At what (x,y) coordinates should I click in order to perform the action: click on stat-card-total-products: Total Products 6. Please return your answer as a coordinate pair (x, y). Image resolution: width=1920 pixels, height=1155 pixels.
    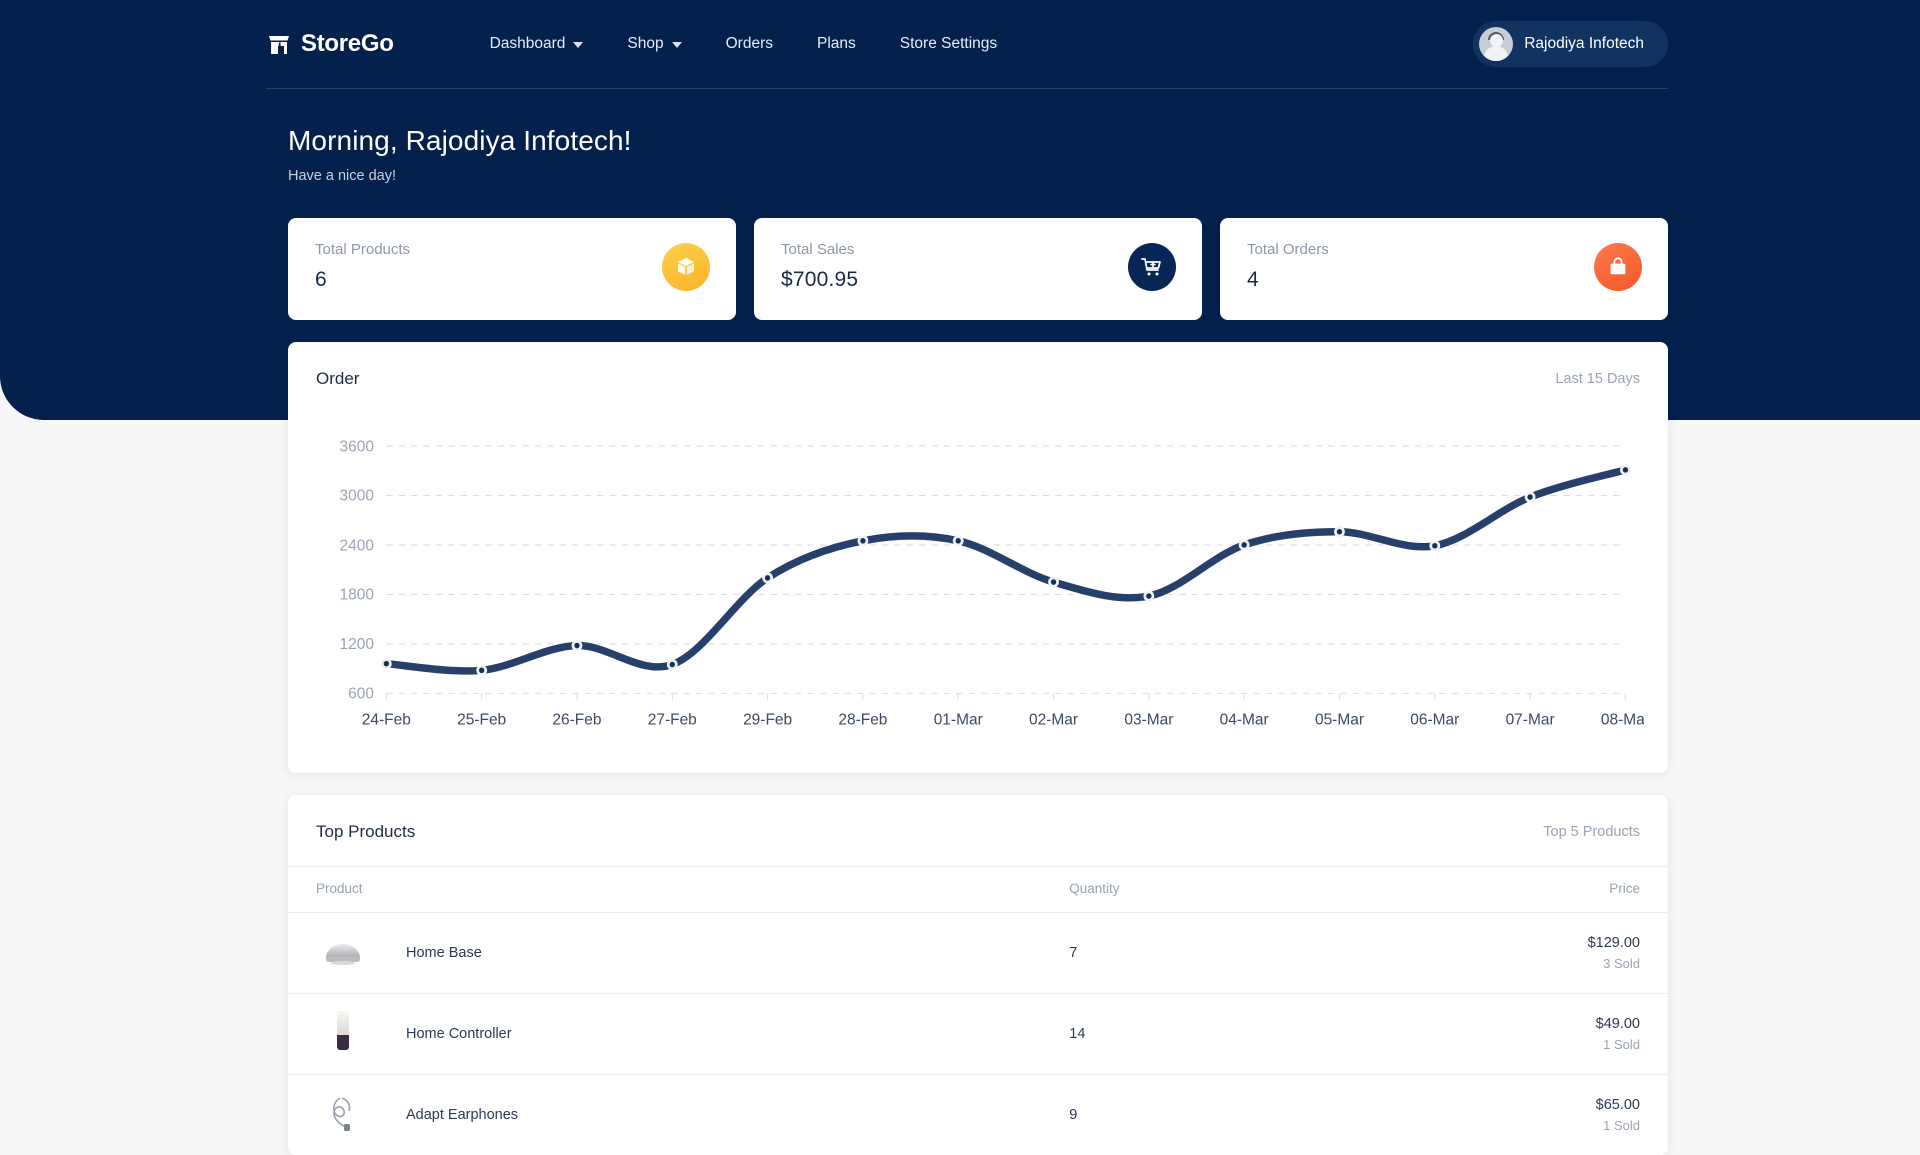
    Looking at the image, I should click on (512, 269).